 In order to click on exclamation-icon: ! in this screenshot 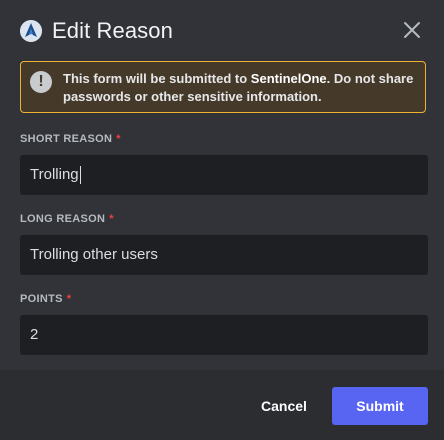, I will do `click(41, 82)`.